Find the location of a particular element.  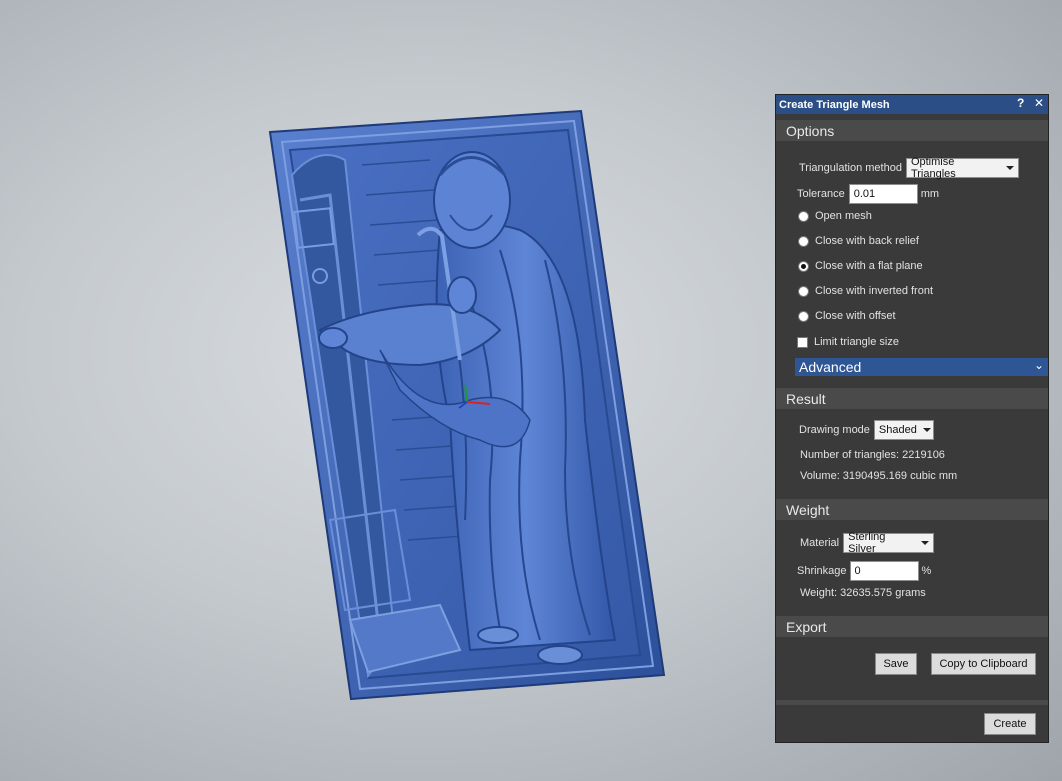

panel-titlebar: Create Triangle Mesh ? ✕ is located at coordinates (912, 104).